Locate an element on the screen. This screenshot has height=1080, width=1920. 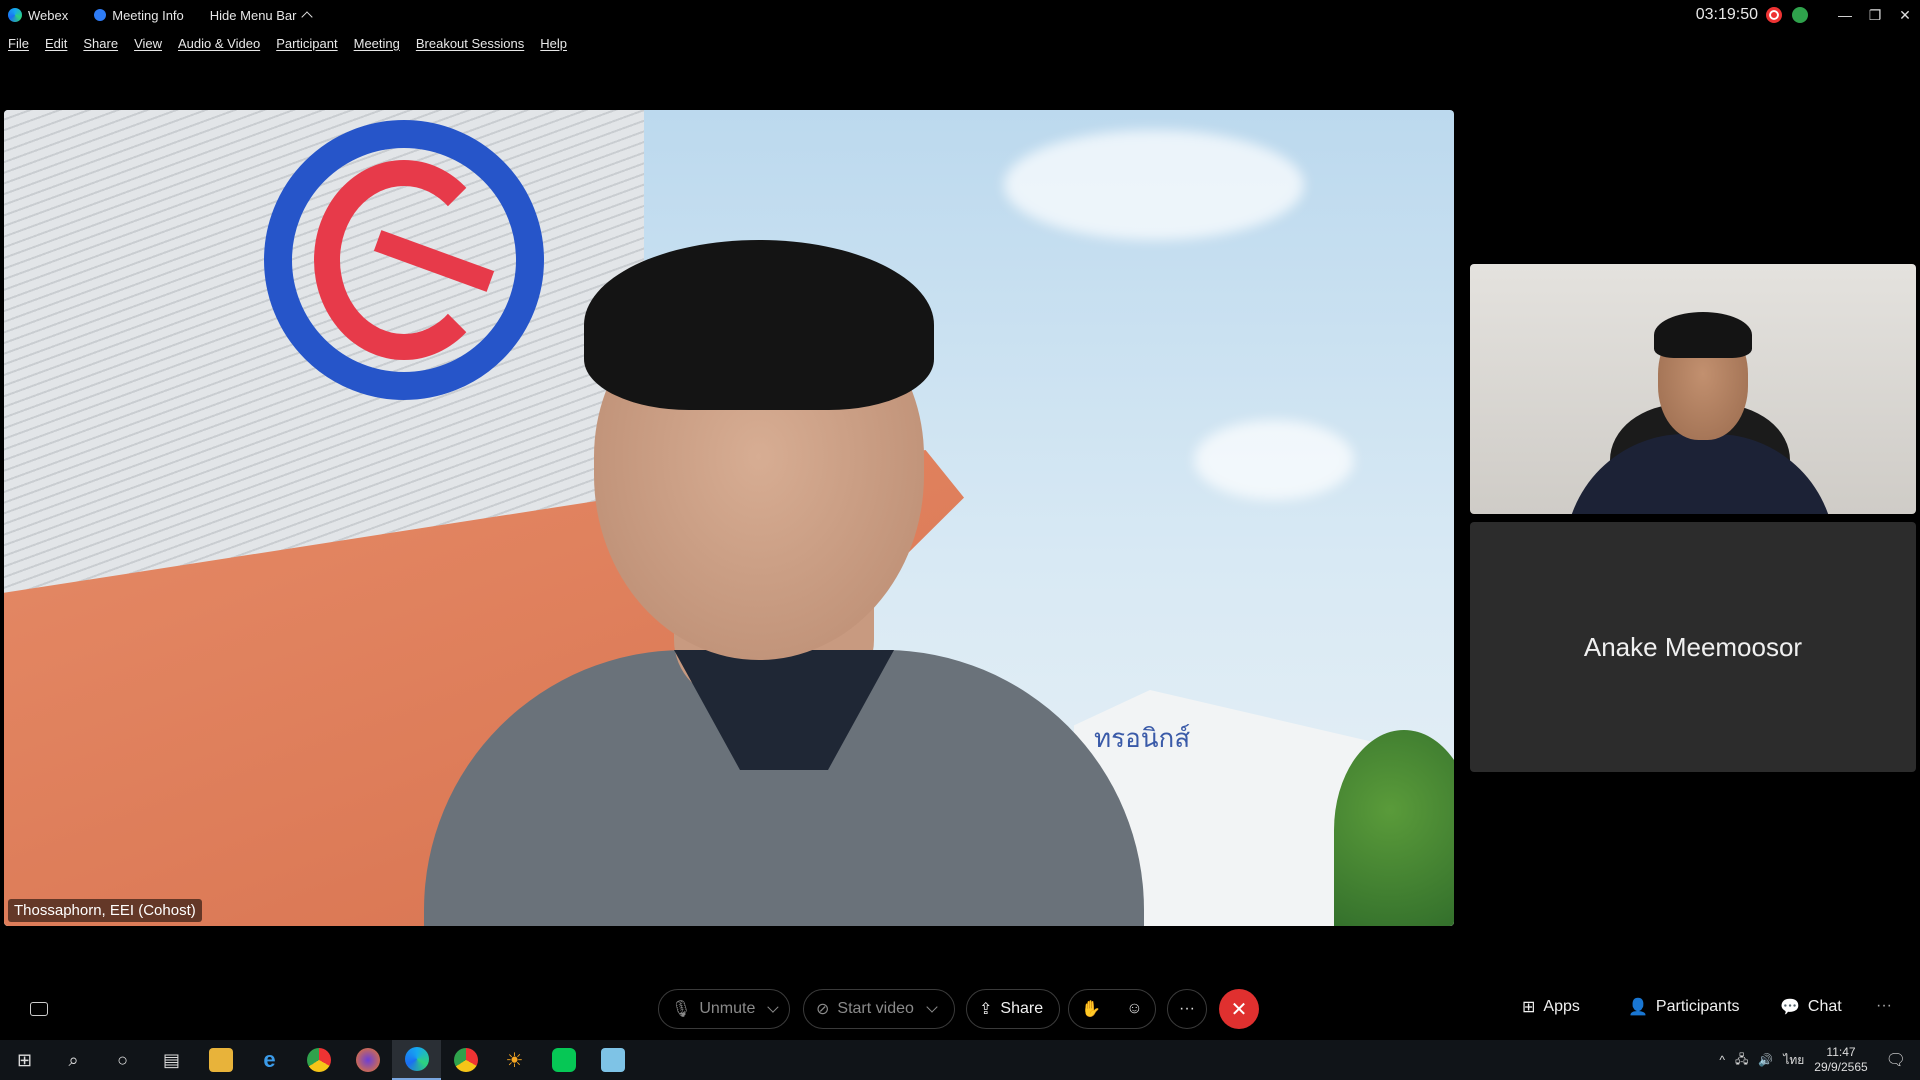
menu-file: File is located at coordinates (18, 43).